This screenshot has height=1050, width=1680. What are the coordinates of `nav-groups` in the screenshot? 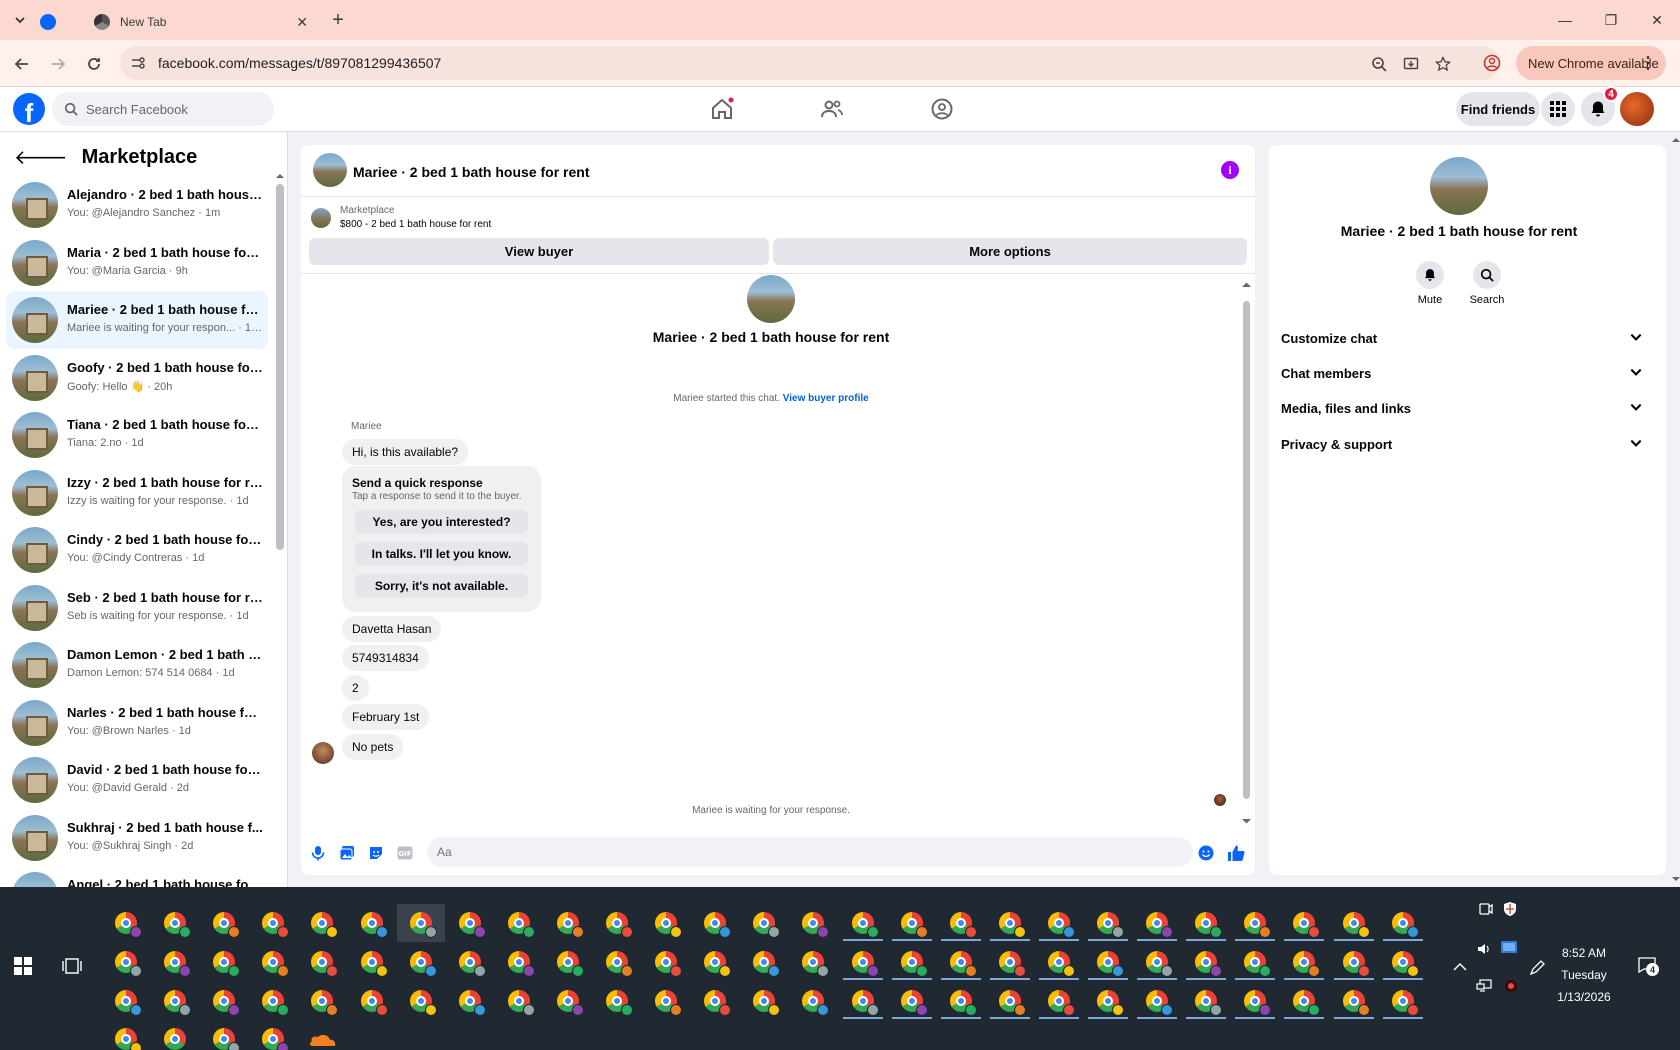 It's located at (942, 109).